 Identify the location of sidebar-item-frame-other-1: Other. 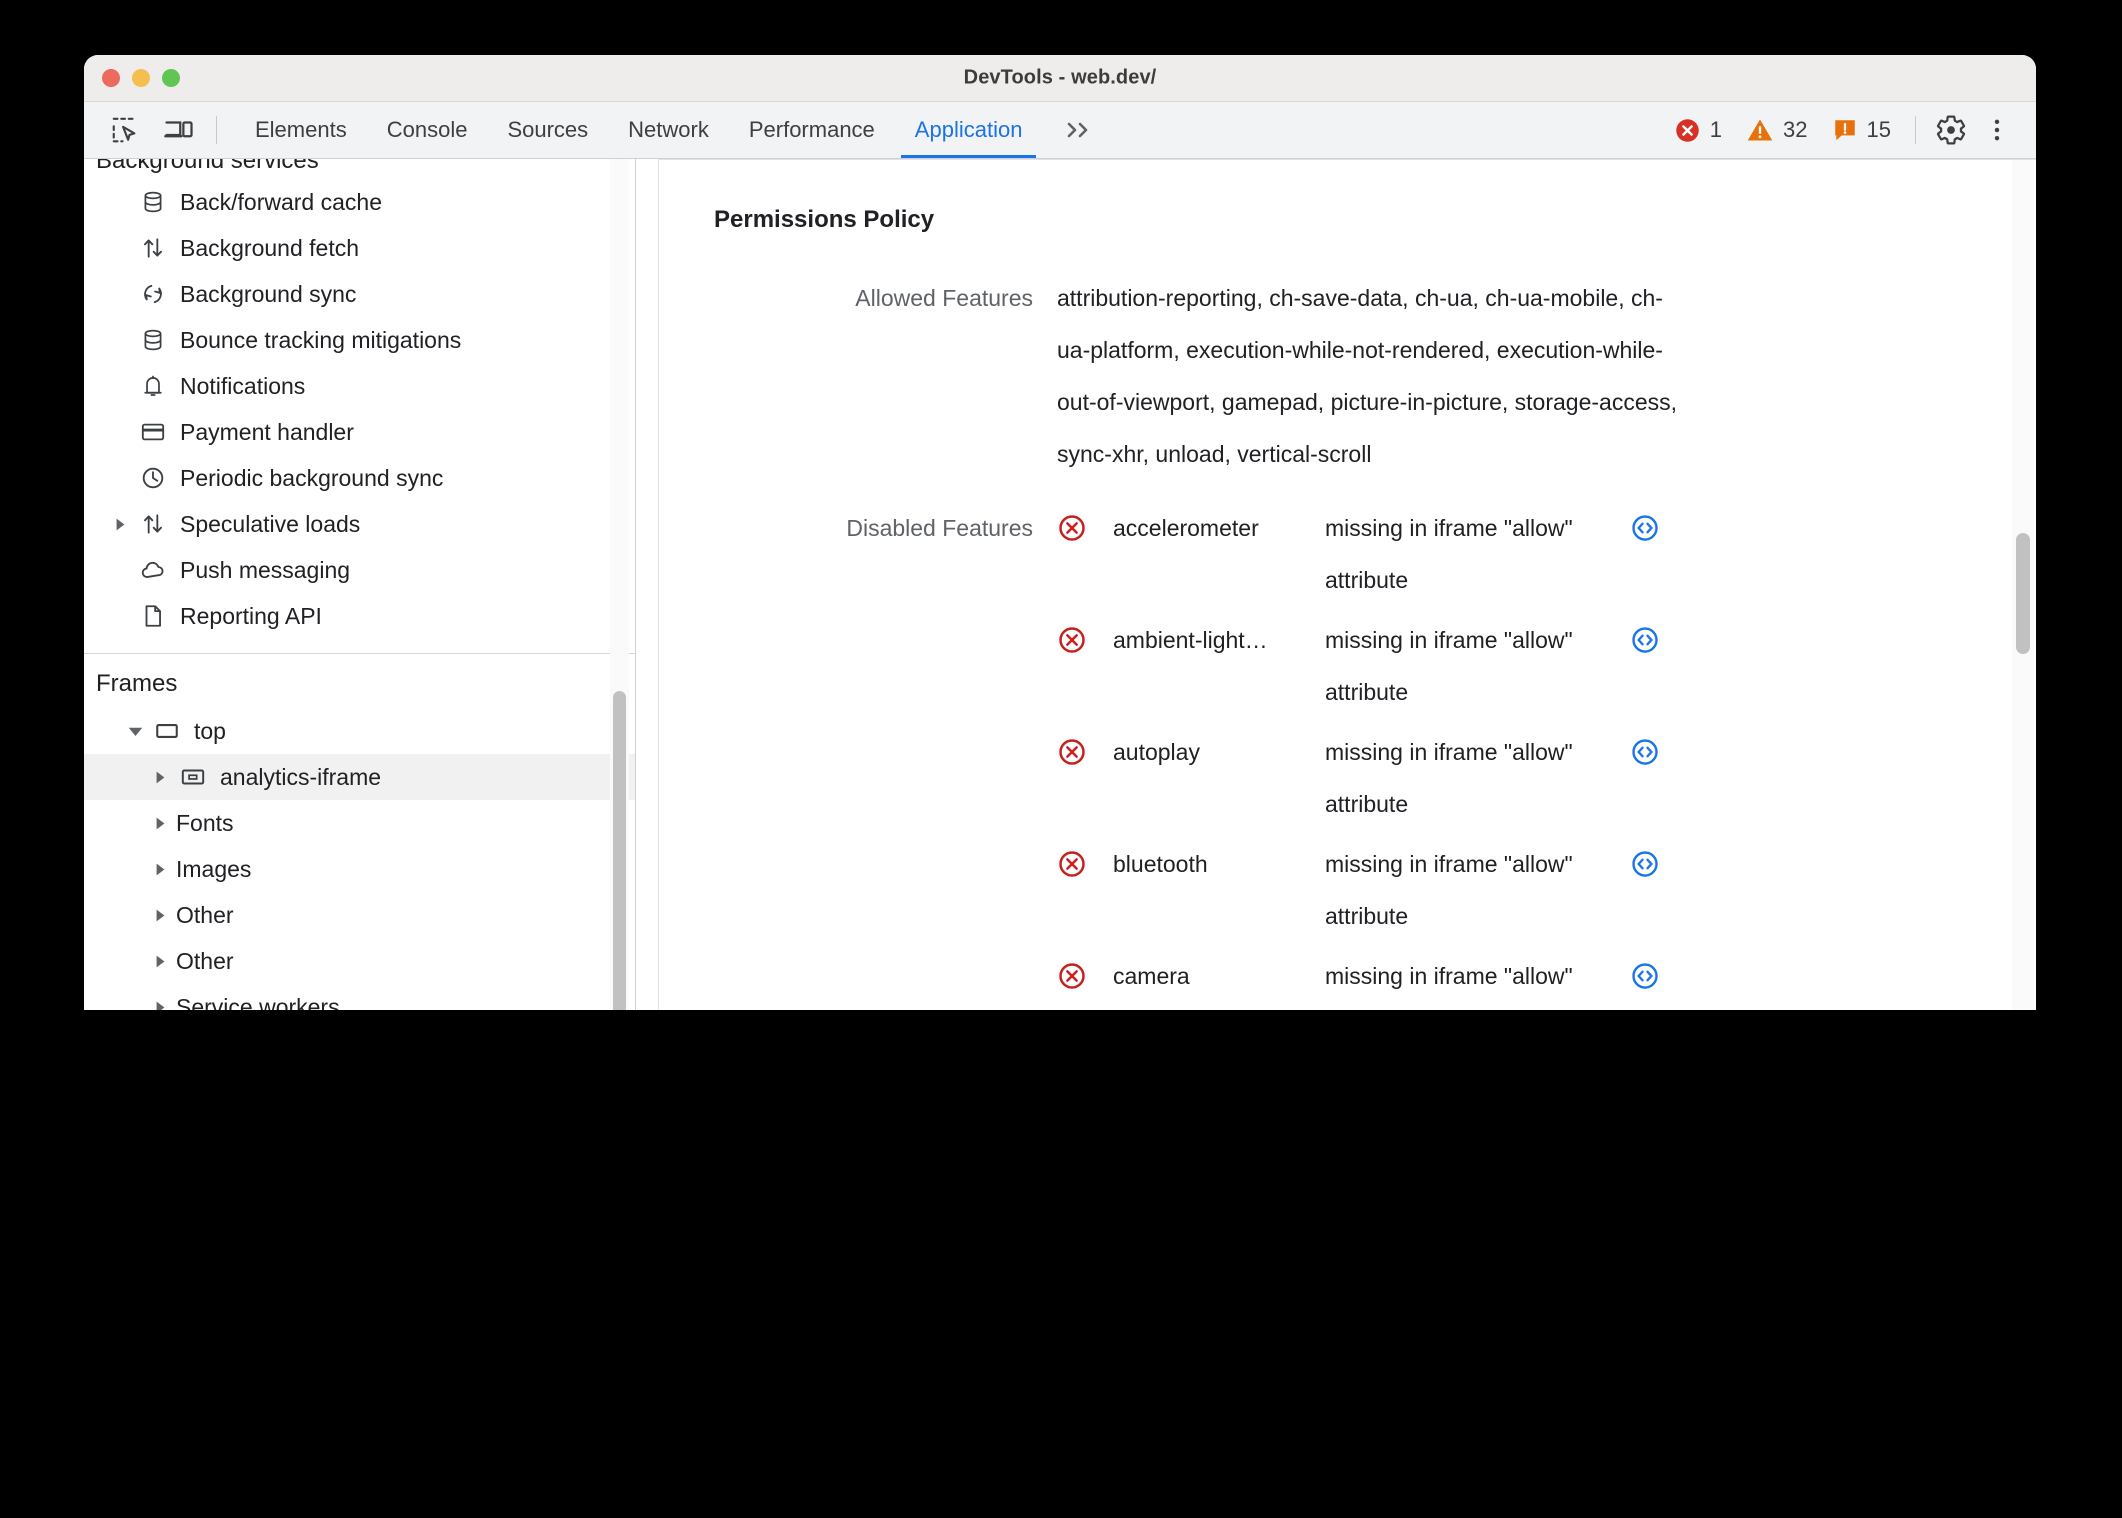
(359, 915).